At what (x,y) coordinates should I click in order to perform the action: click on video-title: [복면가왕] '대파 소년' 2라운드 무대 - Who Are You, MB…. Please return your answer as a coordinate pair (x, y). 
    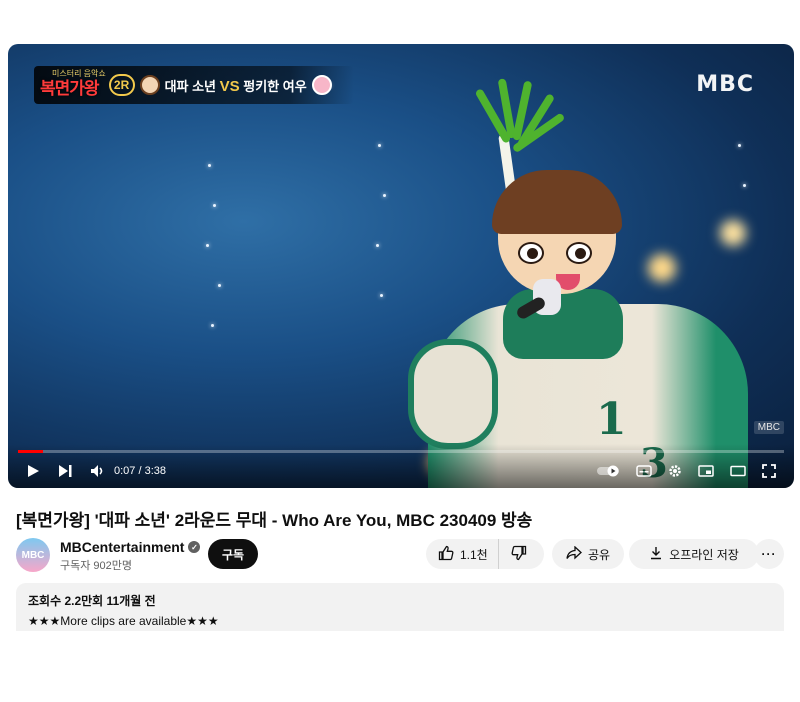
    Looking at the image, I should click on (274, 520).